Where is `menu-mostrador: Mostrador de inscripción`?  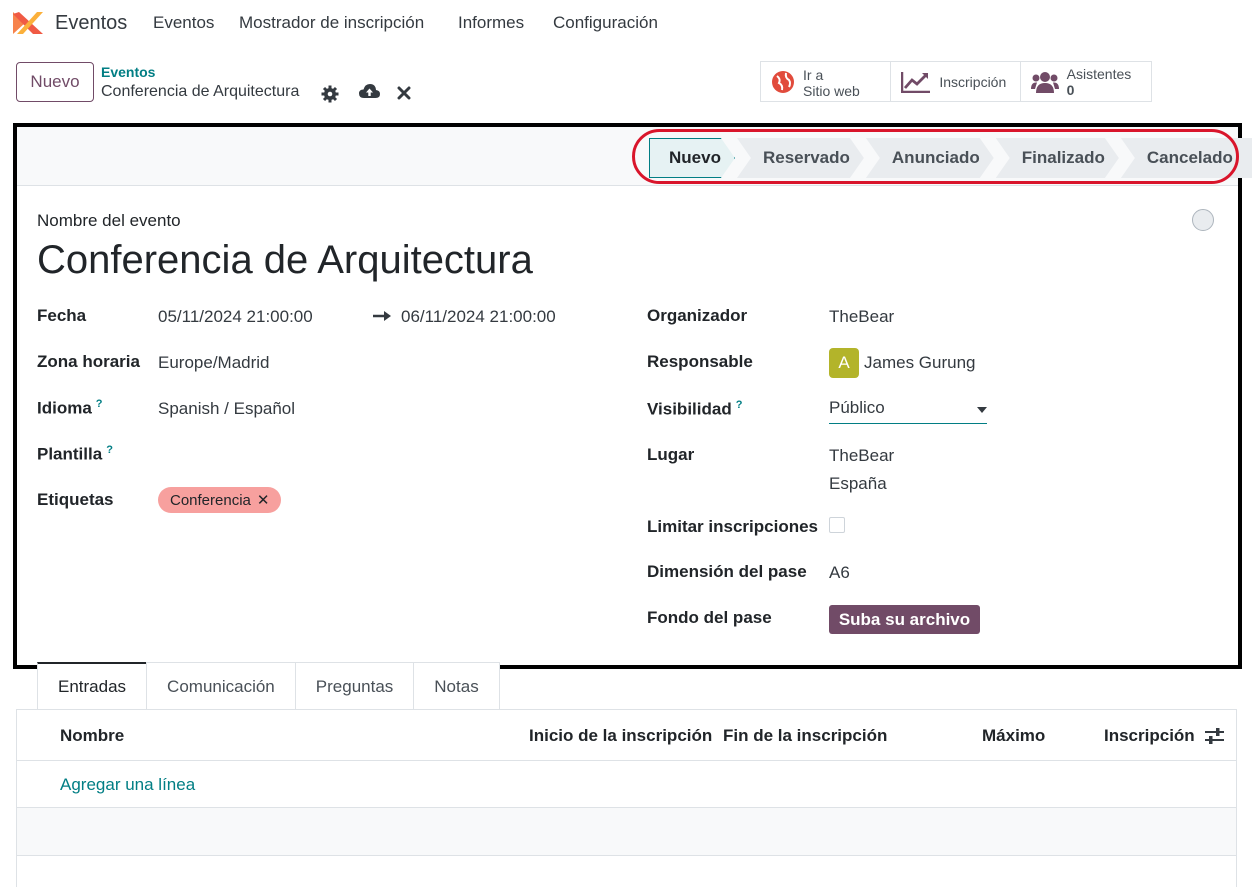 menu-mostrador: Mostrador de inscripción is located at coordinates (331, 23).